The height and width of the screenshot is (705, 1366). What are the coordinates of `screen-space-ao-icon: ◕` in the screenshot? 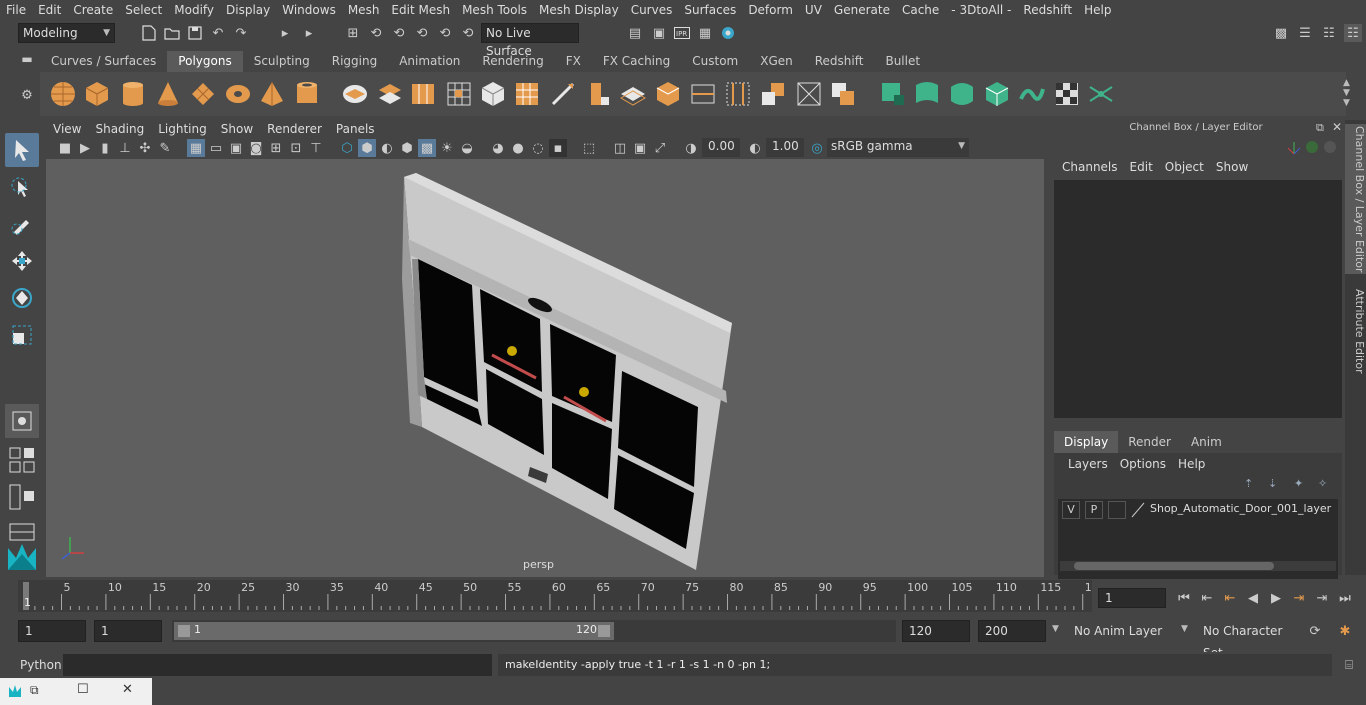 It's located at (498, 148).